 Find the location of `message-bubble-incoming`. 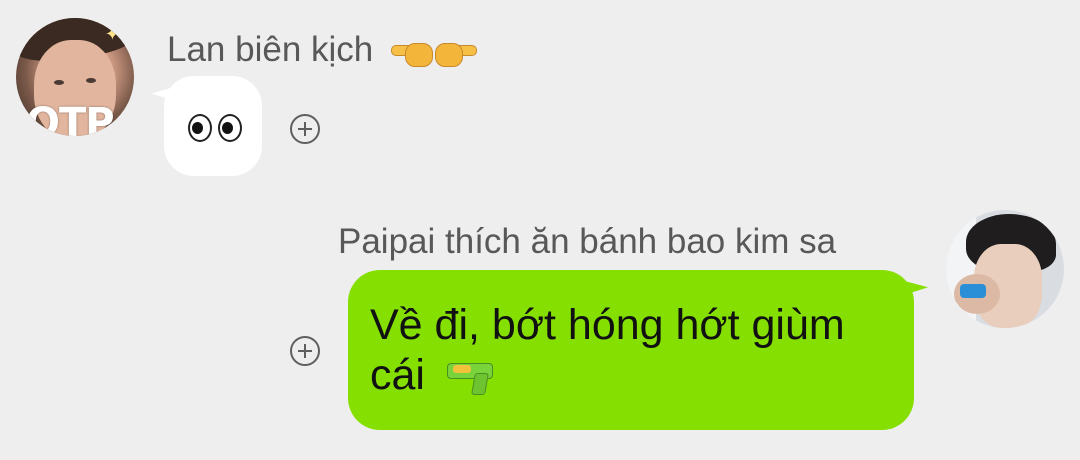

message-bubble-incoming is located at coordinates (213, 126).